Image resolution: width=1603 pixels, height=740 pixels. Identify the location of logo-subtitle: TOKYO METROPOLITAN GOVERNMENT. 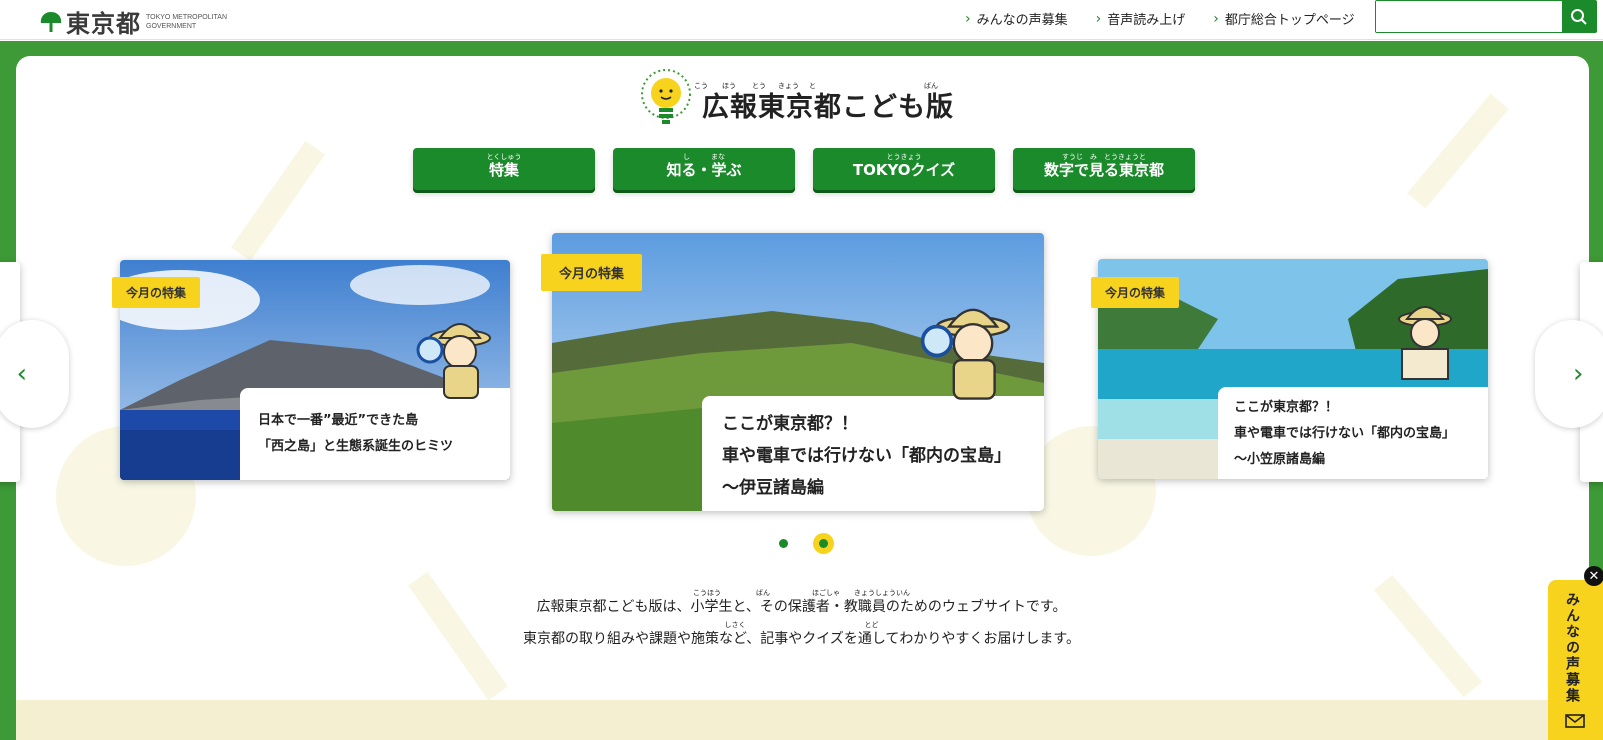
(187, 21).